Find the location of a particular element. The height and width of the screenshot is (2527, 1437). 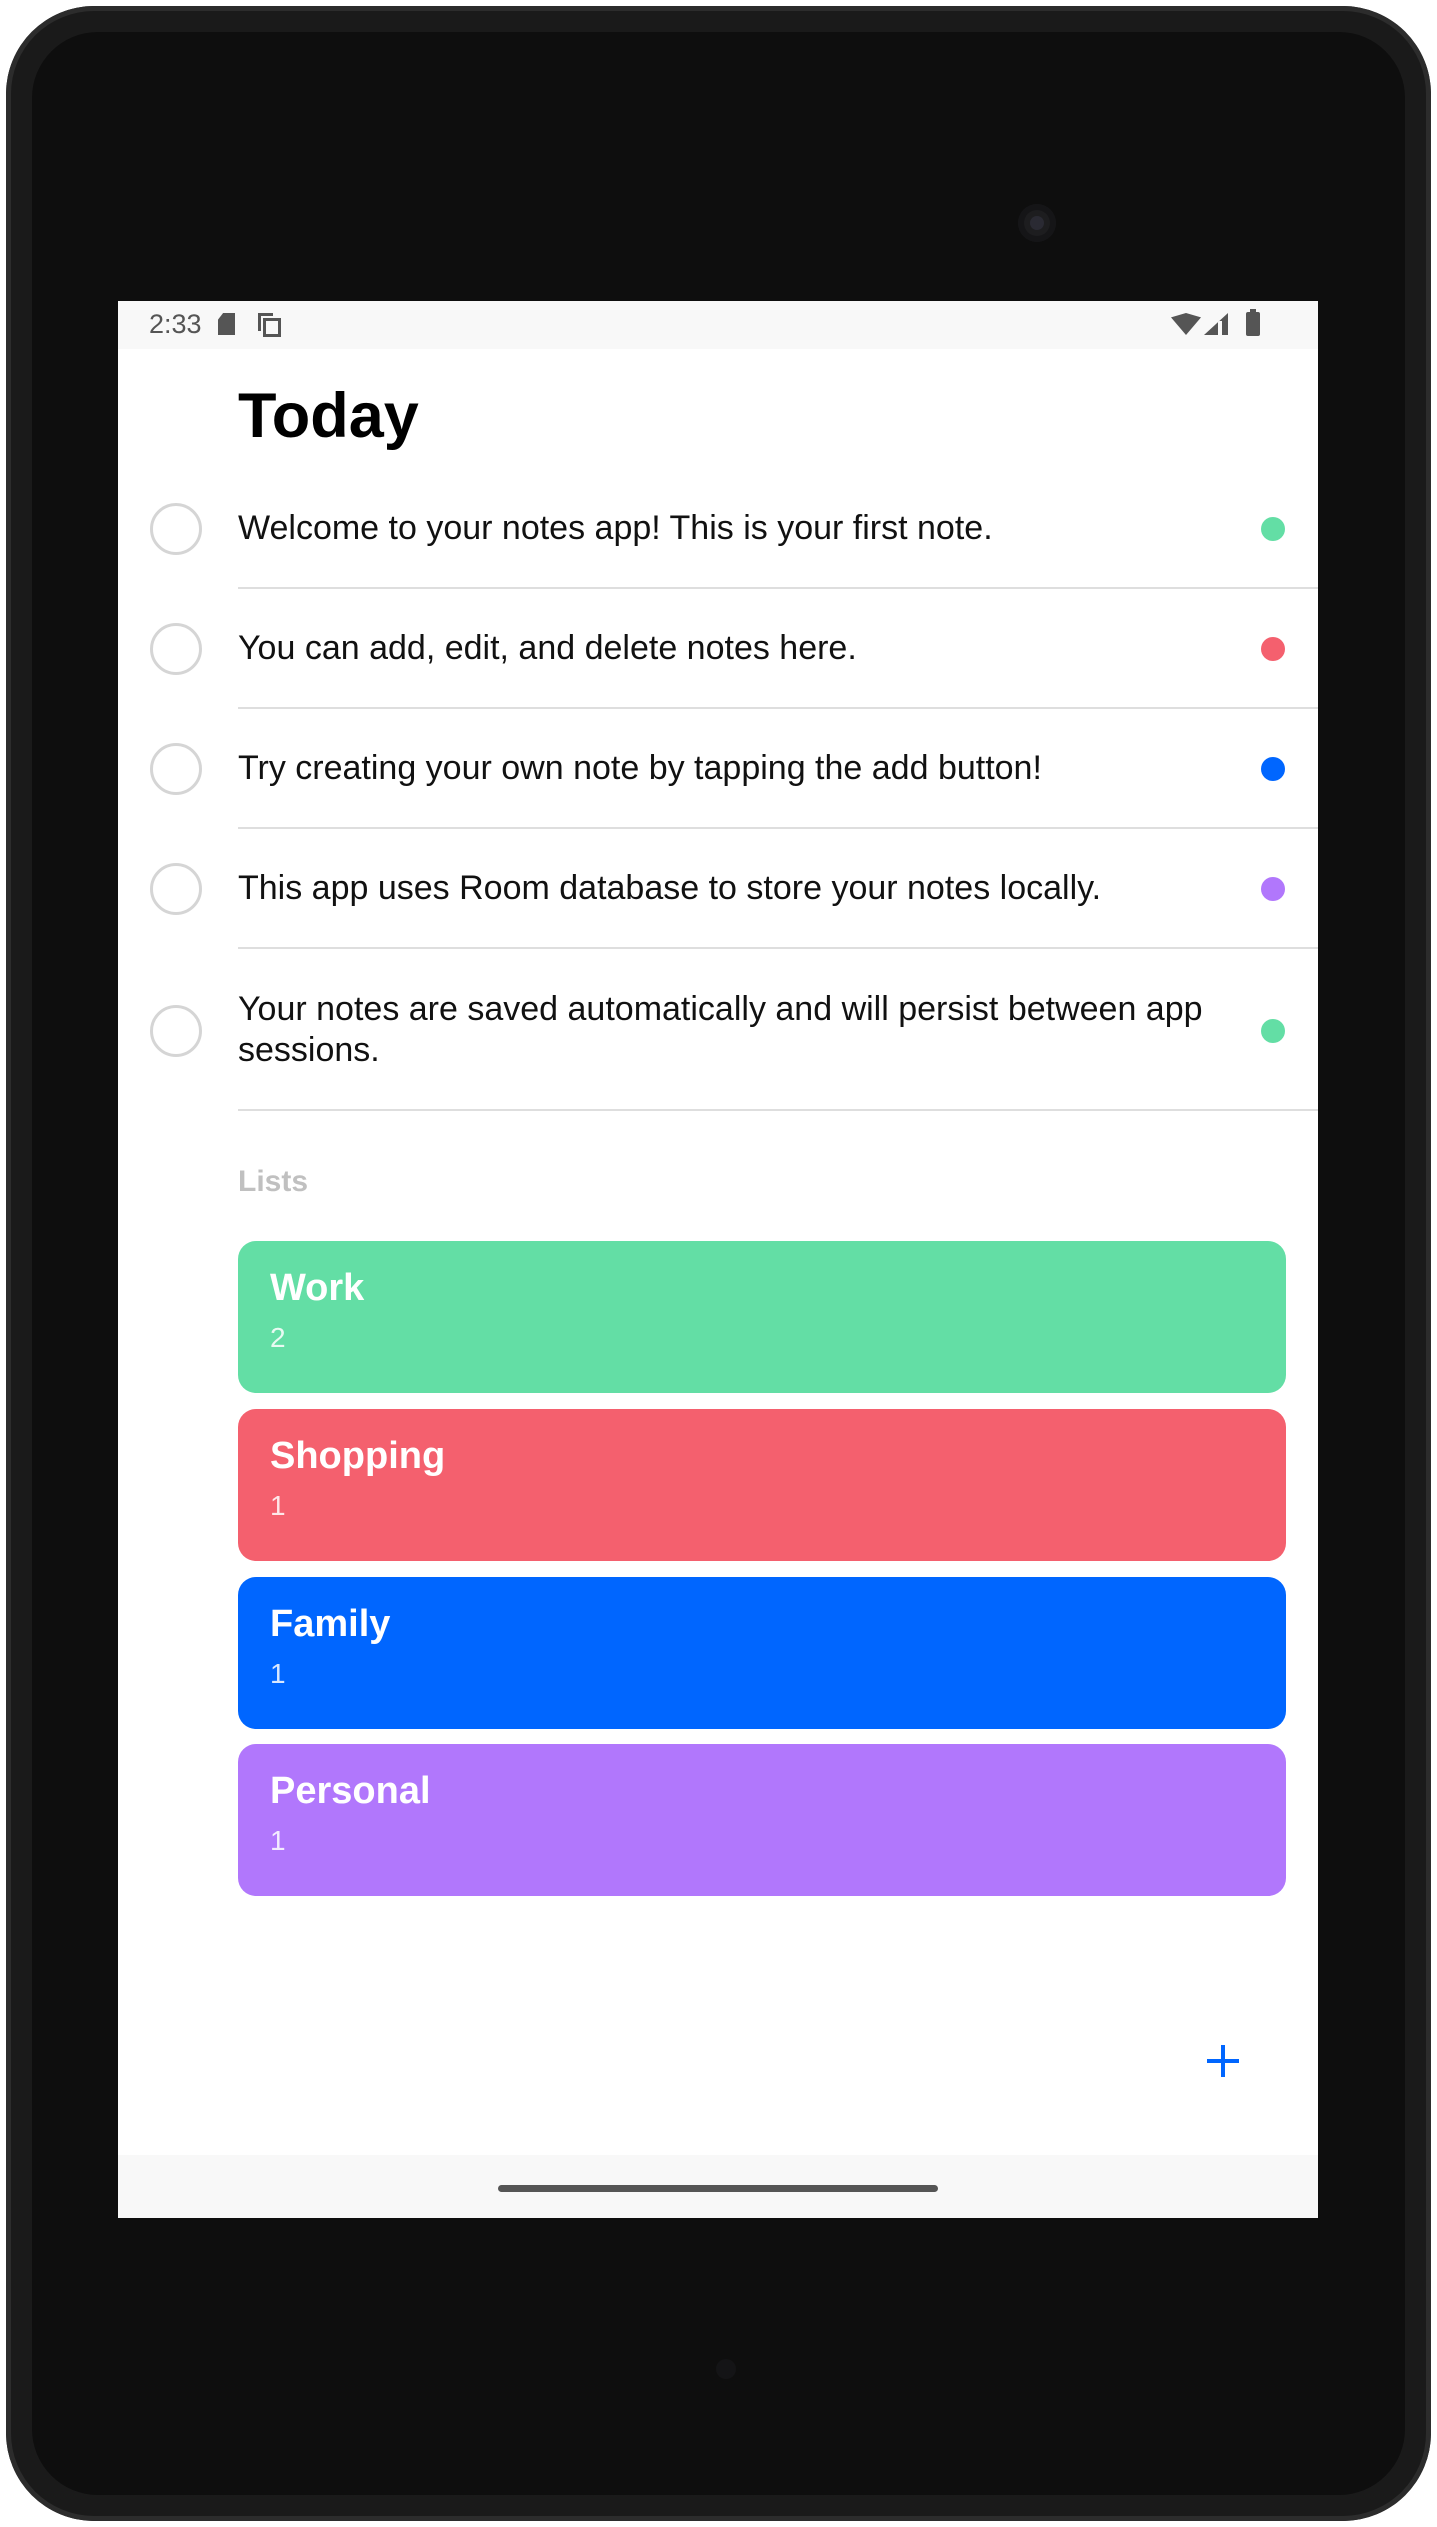

bottom-sensor is located at coordinates (726, 2369).